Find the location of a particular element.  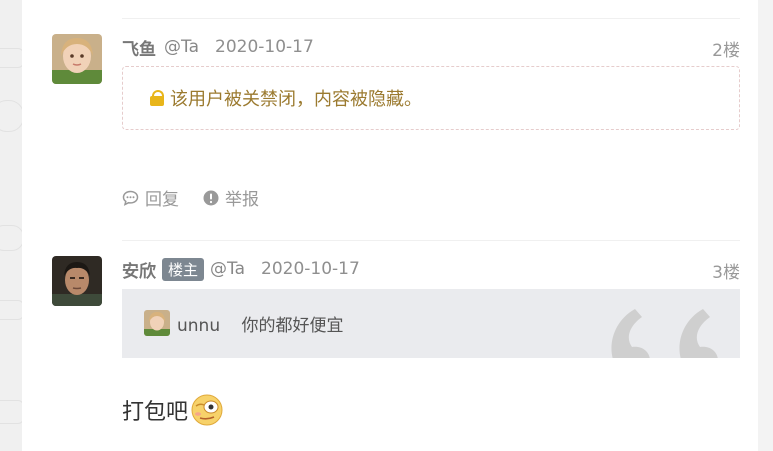

comment-content: 打包吧 is located at coordinates (173, 410).